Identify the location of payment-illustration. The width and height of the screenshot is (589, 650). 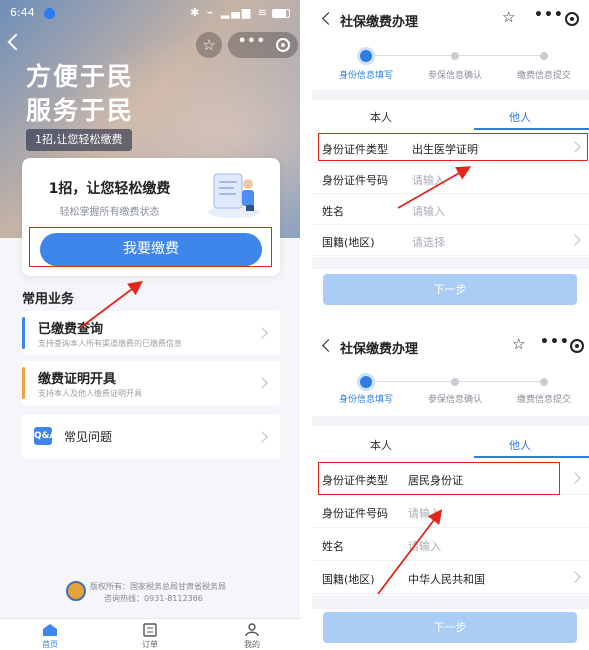
(234, 195).